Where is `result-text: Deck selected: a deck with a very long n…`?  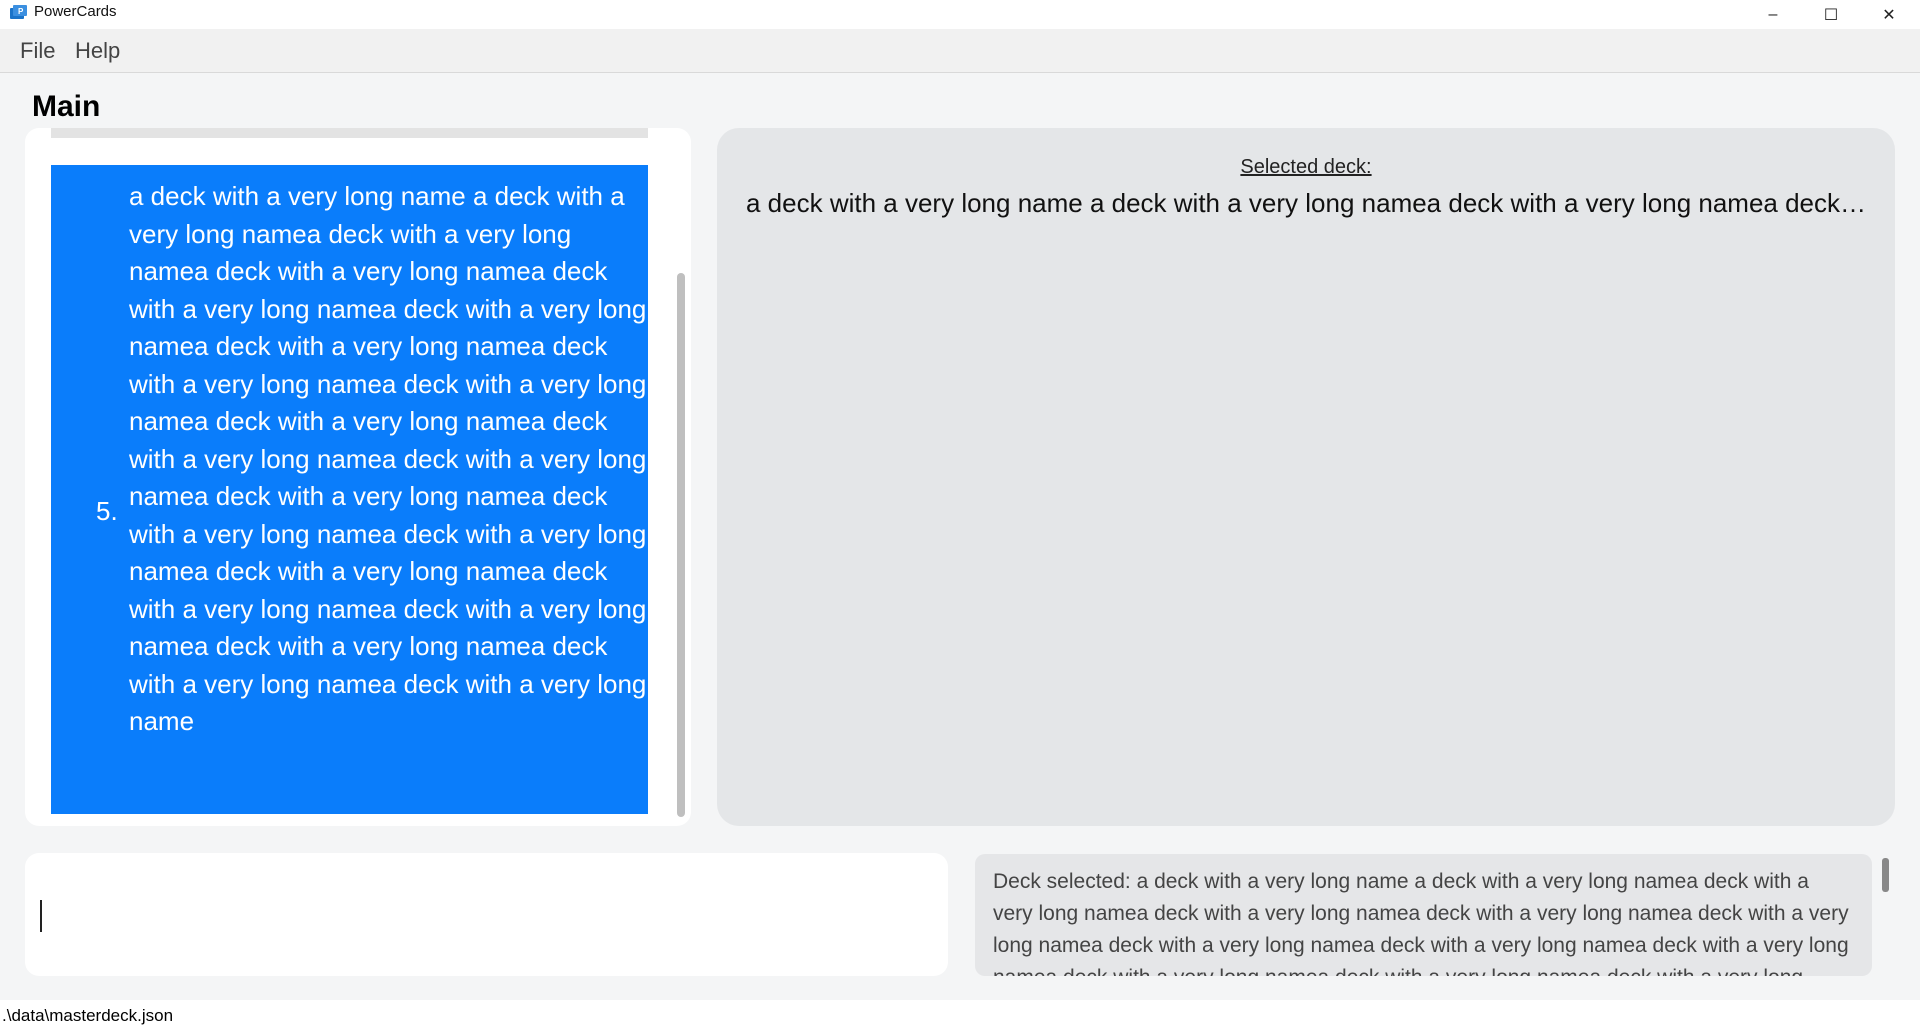 result-text: Deck selected: a deck with a very long n… is located at coordinates (1421, 923).